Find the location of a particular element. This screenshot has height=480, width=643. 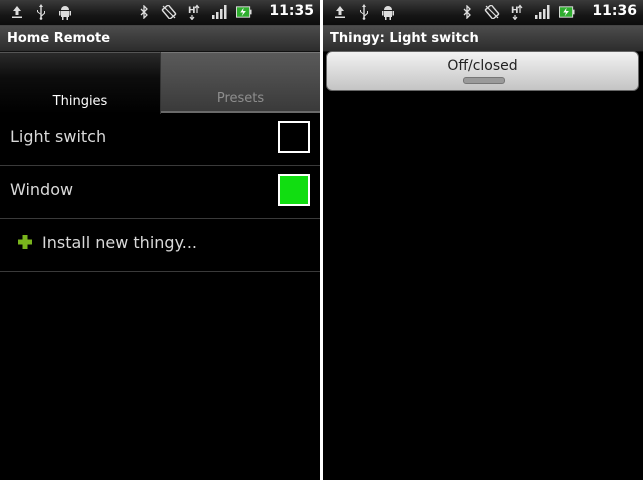

tab-thingies: Thingies is located at coordinates (80, 83).